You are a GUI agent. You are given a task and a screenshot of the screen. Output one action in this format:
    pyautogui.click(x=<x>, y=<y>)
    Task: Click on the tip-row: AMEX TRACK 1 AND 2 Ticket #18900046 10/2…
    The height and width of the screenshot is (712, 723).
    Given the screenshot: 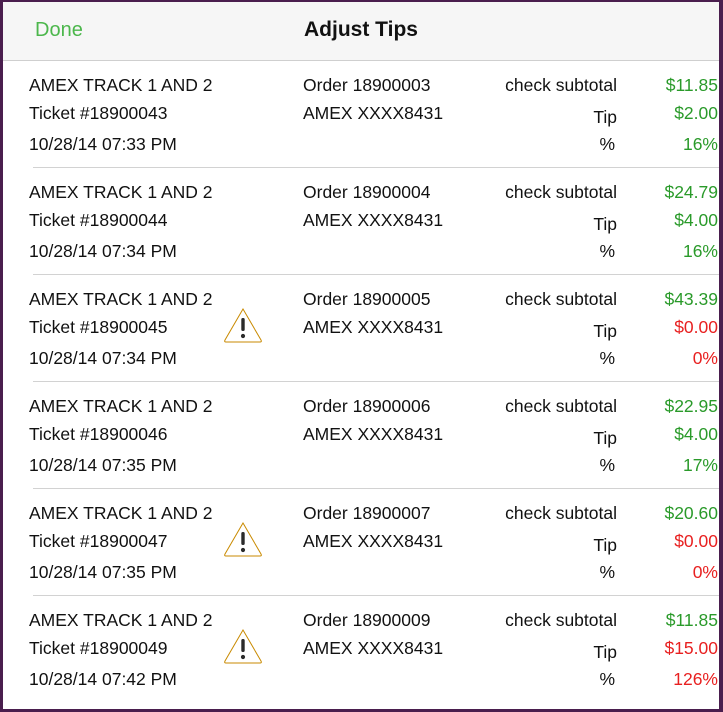 What is the action you would take?
    pyautogui.click(x=374, y=435)
    